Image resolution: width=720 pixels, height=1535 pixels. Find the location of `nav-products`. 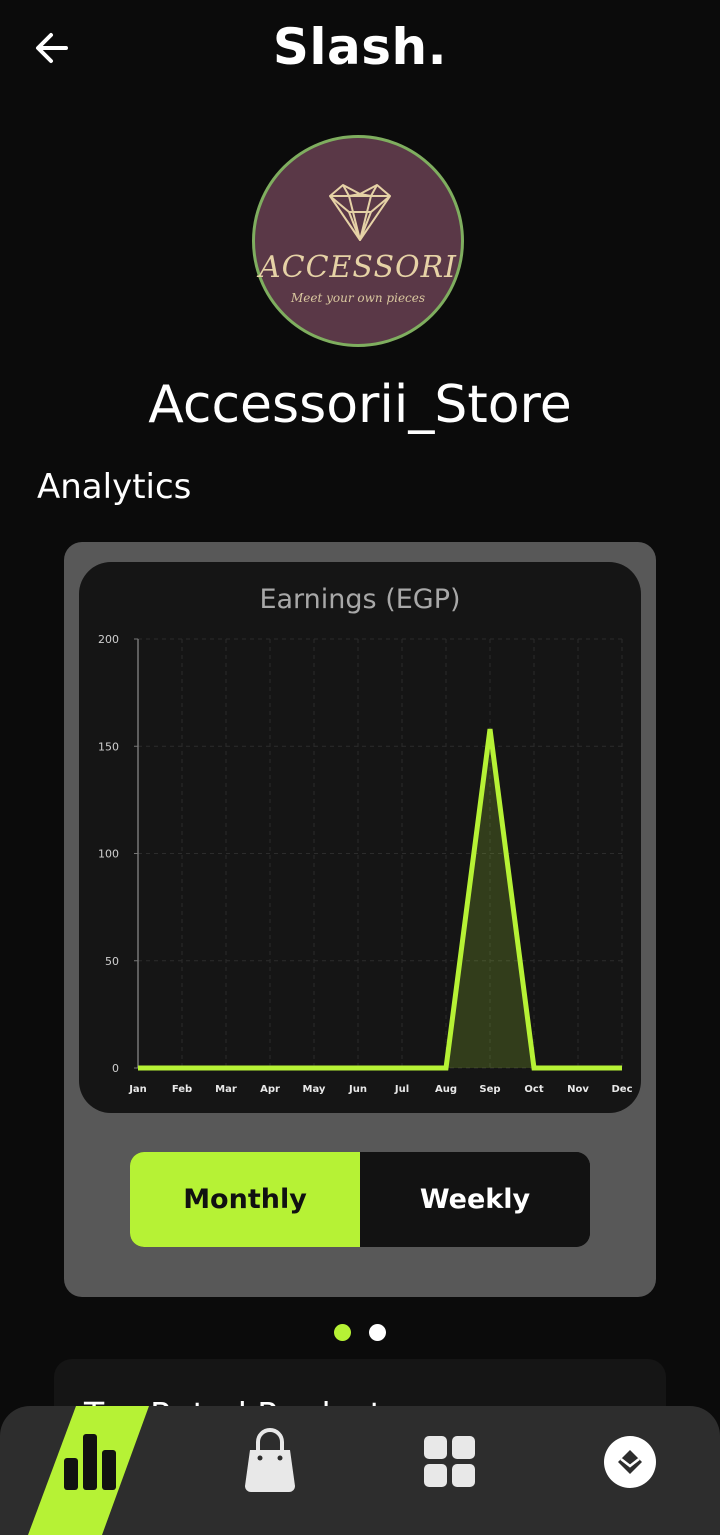

nav-products is located at coordinates (270, 1470).